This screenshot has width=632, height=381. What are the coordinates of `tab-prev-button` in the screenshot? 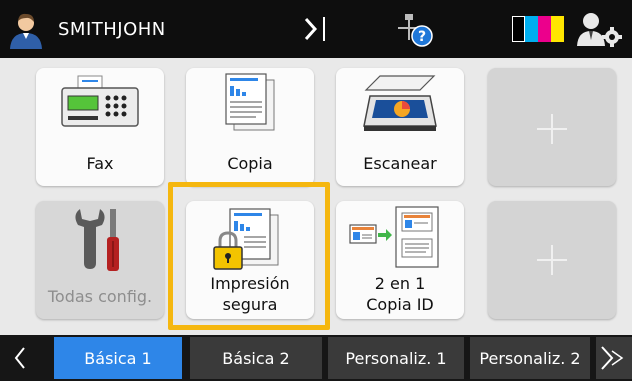 It's located at (20, 358).